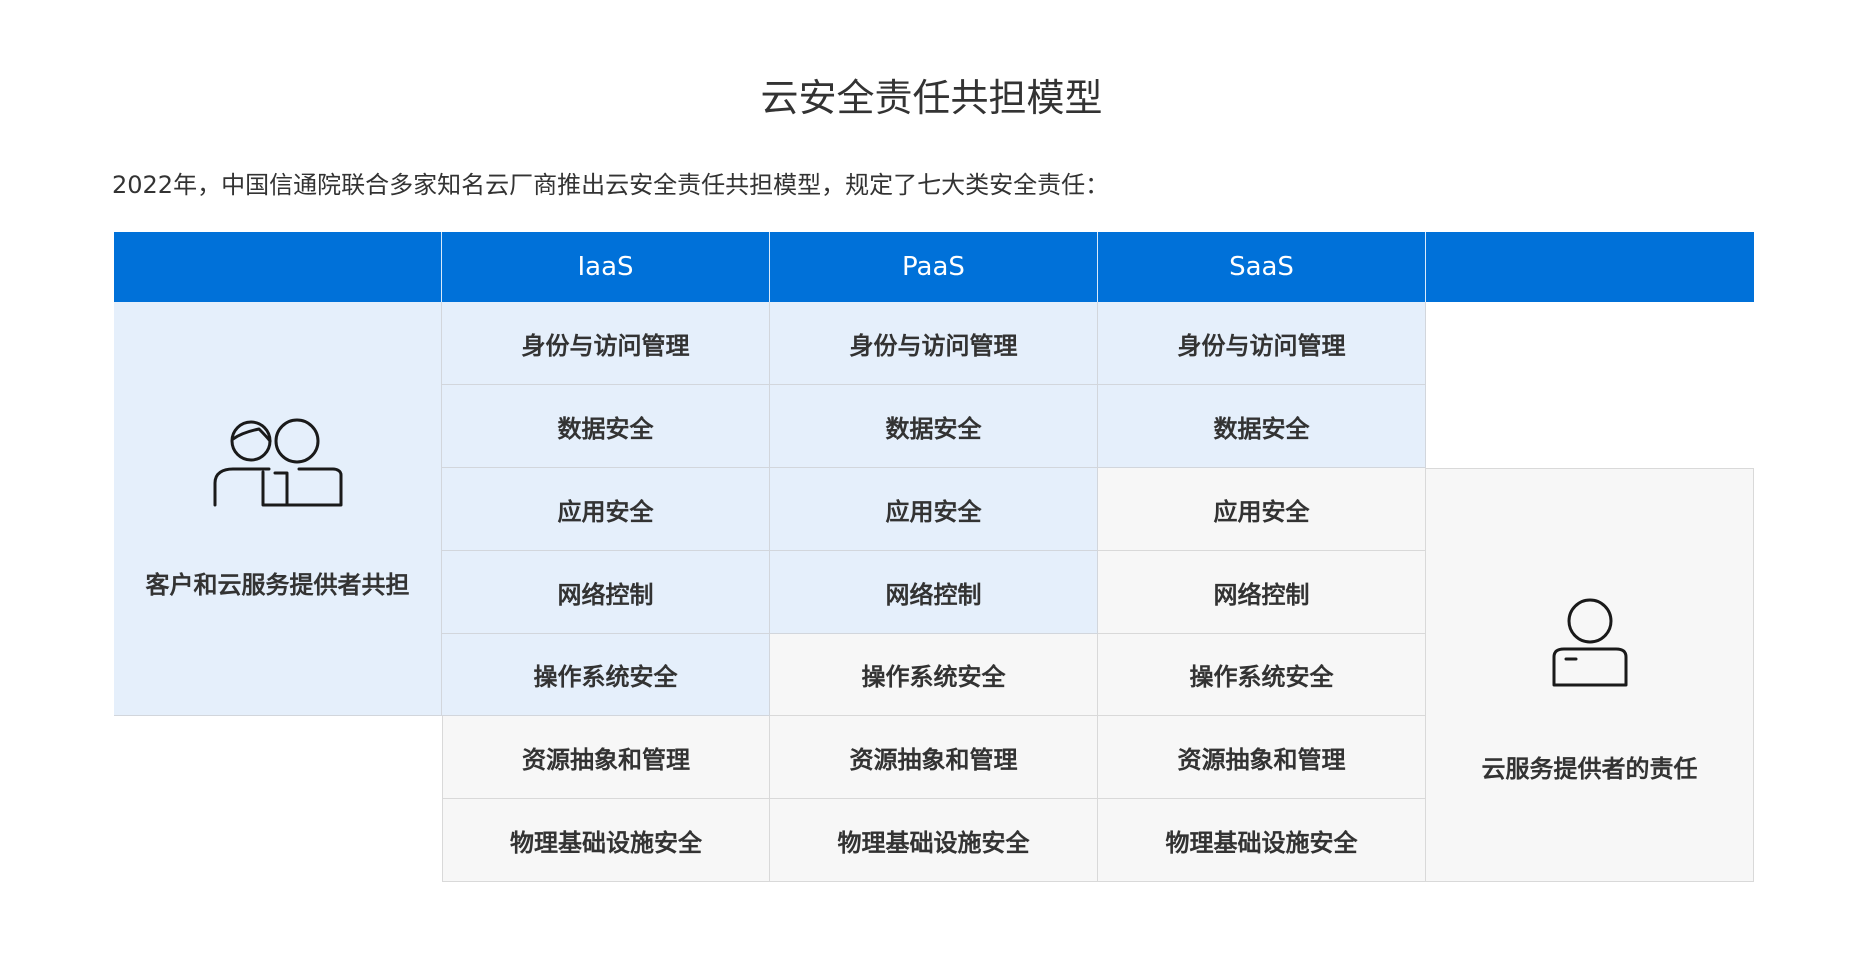 The height and width of the screenshot is (960, 1863). I want to click on shared-label: 客户和云服务提供者共担, so click(277, 585).